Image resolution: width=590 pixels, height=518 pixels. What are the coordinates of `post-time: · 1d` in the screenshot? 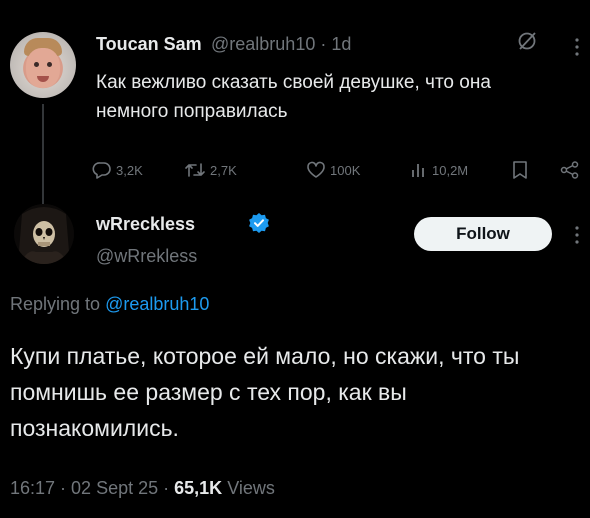 It's located at (335, 44).